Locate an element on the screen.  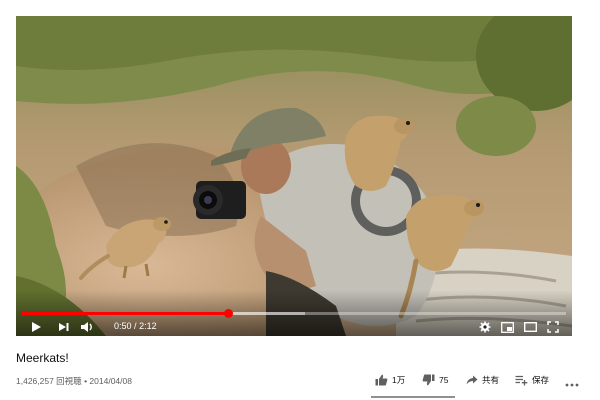
theater-mode-button is located at coordinates (530, 327).